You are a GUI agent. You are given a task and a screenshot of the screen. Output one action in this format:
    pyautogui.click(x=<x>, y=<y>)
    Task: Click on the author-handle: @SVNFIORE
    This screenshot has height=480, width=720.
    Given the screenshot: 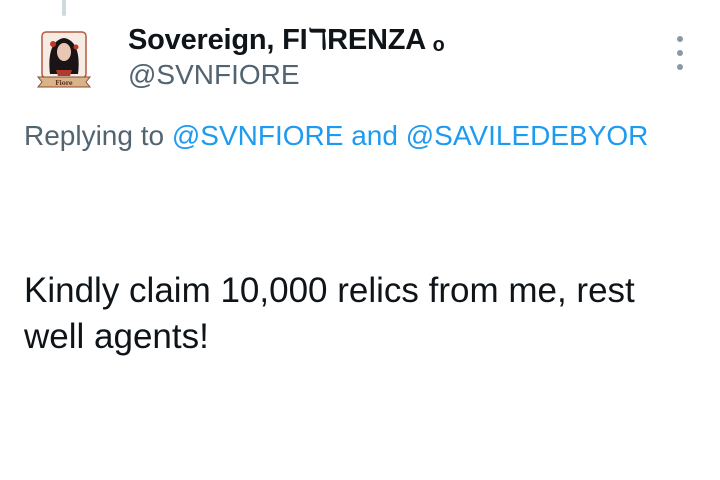 What is the action you would take?
    pyautogui.click(x=214, y=75)
    